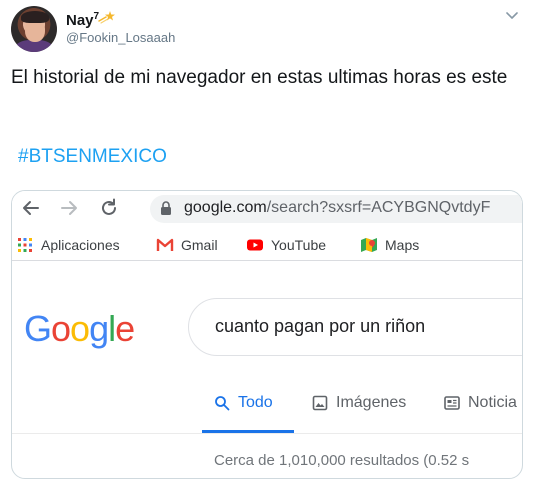  I want to click on browser-nav-bar: google.com/search?sxsrf=ACYBGNQvtdyF, so click(267, 209).